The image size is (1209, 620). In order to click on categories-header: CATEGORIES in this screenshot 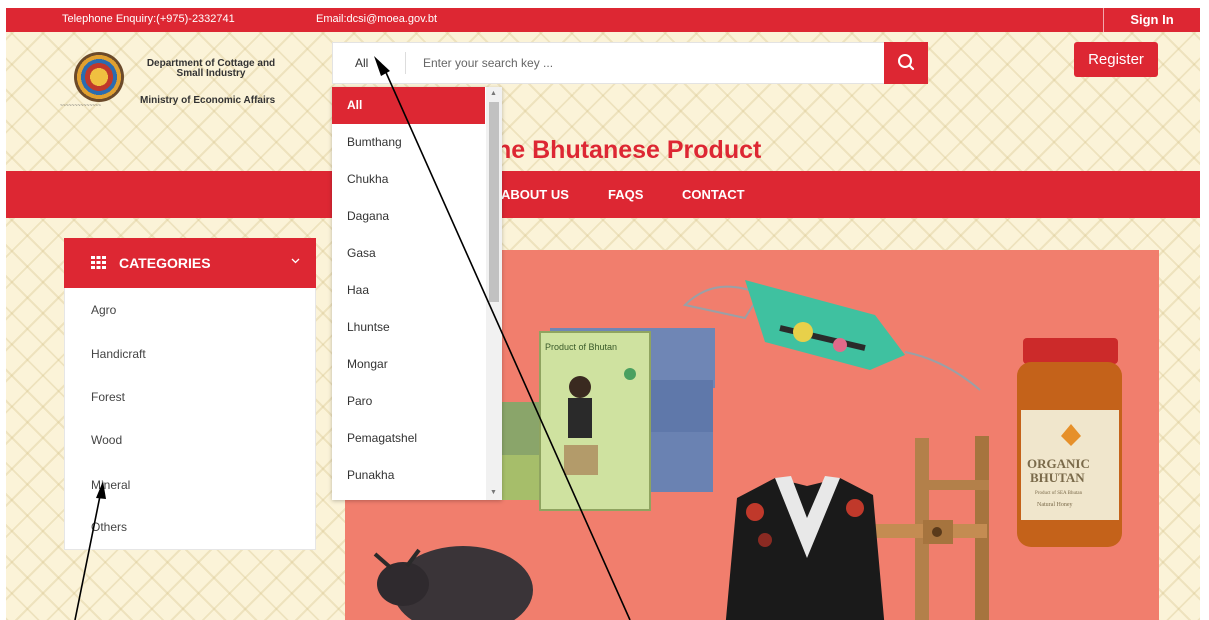, I will do `click(190, 263)`.